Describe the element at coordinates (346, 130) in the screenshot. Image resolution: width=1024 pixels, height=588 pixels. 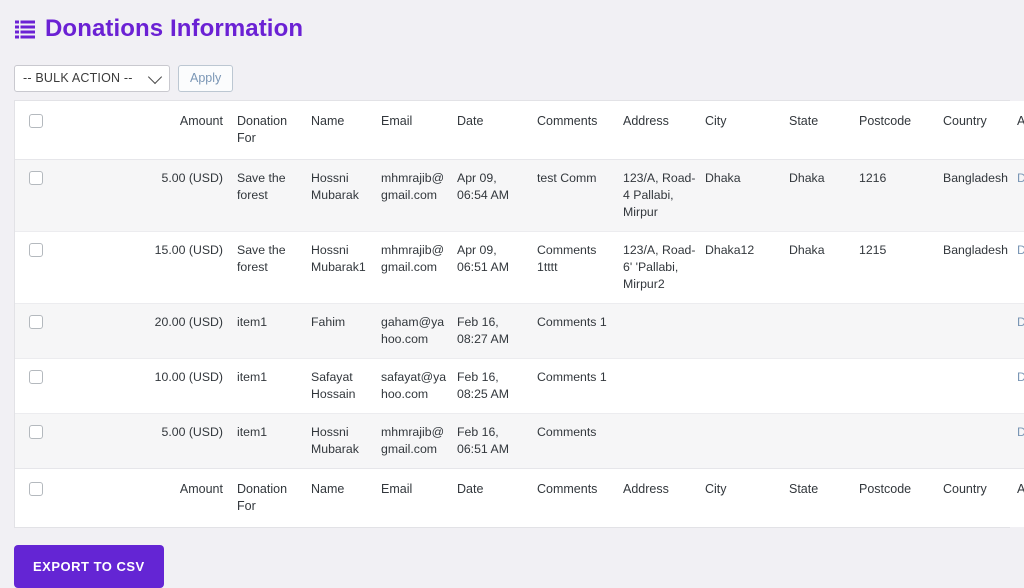
I see `column-header-name: Name` at that location.